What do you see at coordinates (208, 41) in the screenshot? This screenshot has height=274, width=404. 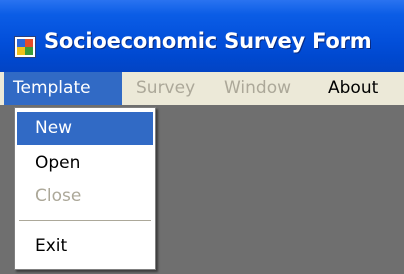 I see `window-title: Socioeconomic Survey Form` at bounding box center [208, 41].